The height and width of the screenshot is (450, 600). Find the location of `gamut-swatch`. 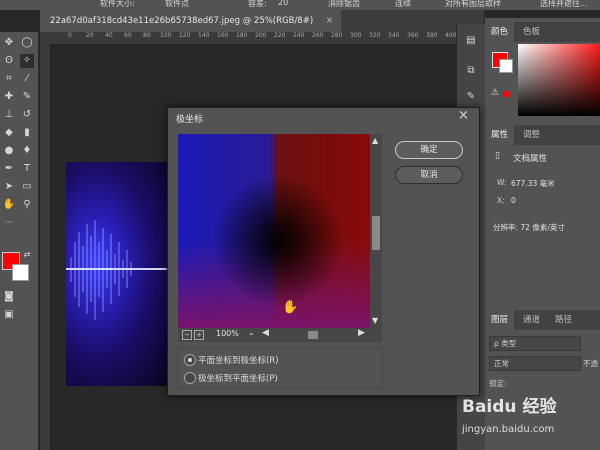

gamut-swatch is located at coordinates (506, 94).